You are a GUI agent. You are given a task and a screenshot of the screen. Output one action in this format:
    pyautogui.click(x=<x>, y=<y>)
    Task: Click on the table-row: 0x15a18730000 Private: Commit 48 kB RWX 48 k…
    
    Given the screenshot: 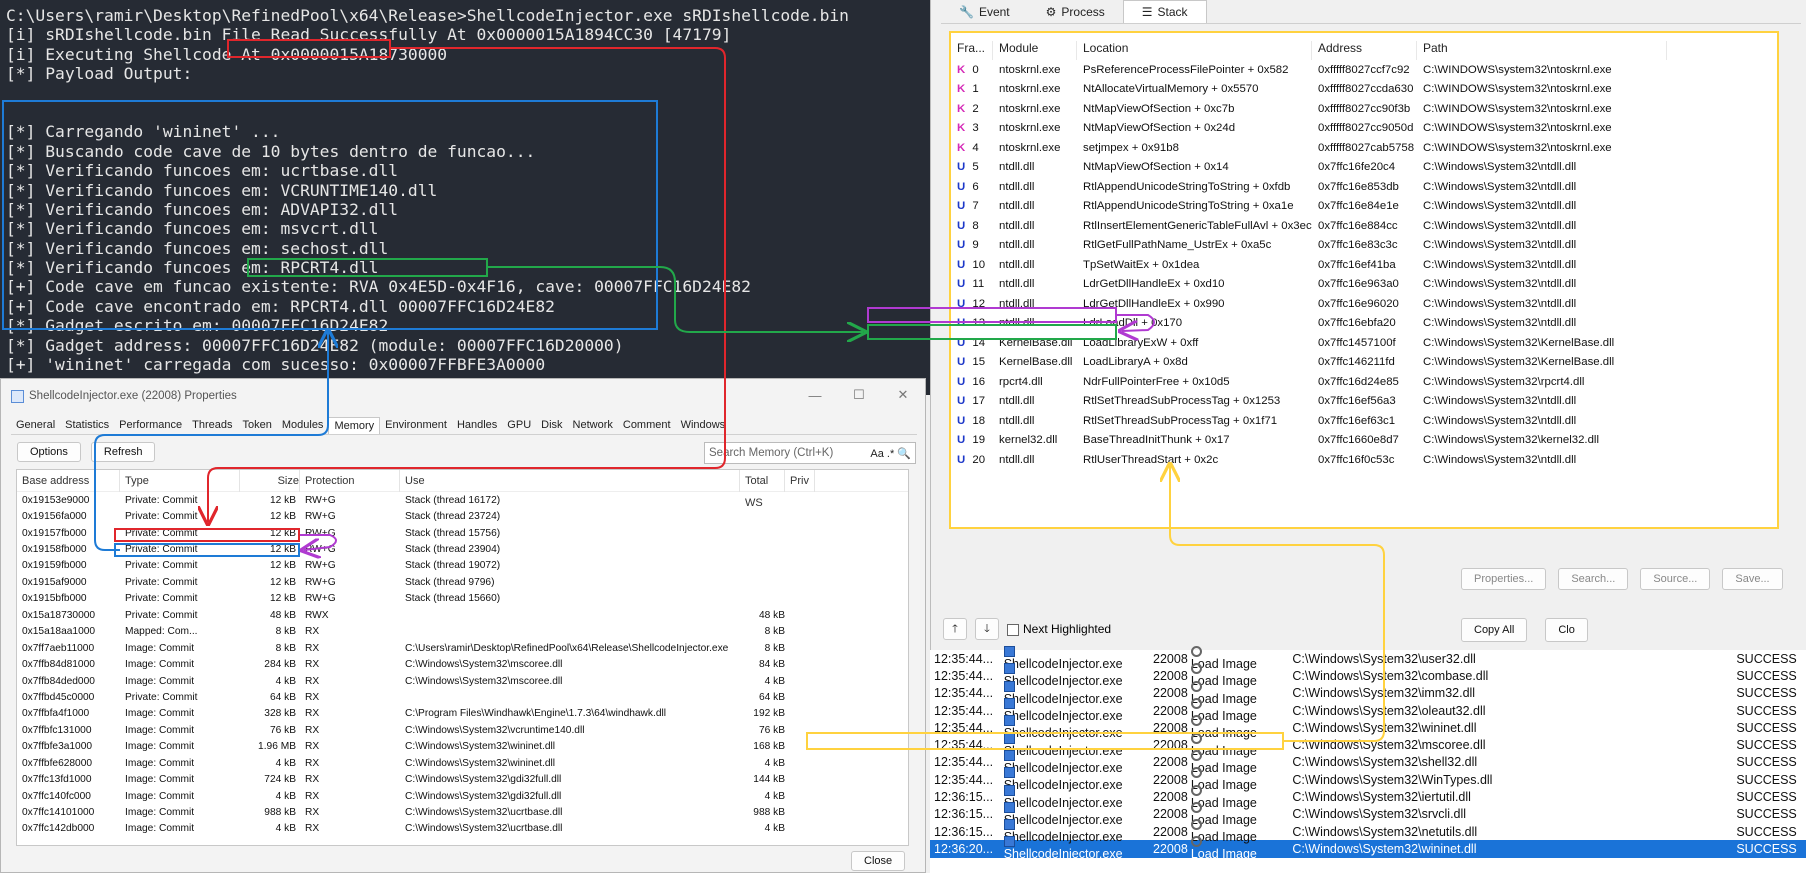 What is the action you would take?
    pyautogui.click(x=462, y=615)
    